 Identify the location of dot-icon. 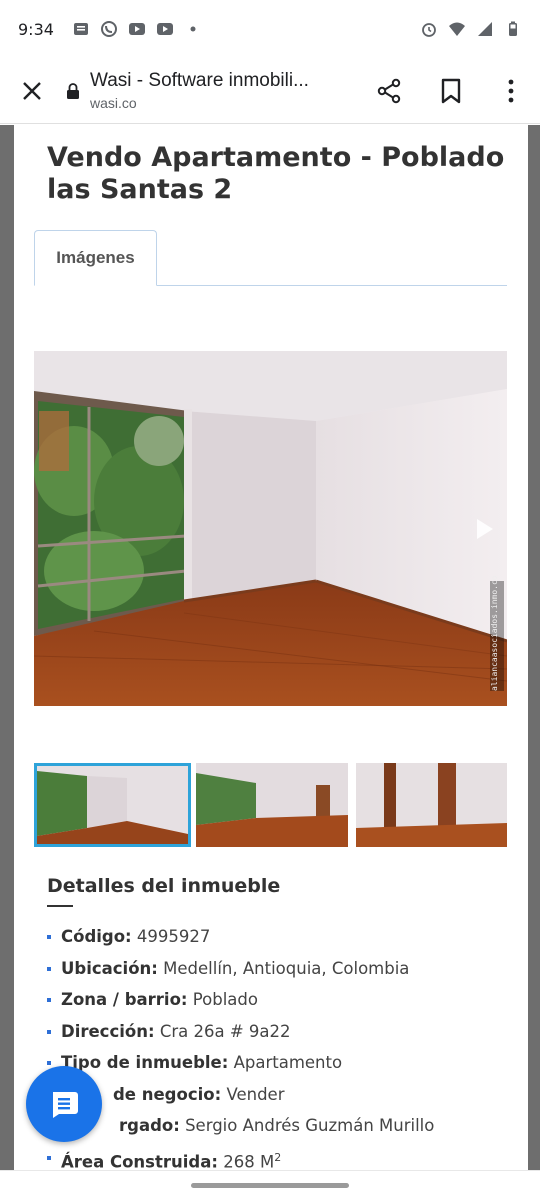
(193, 29).